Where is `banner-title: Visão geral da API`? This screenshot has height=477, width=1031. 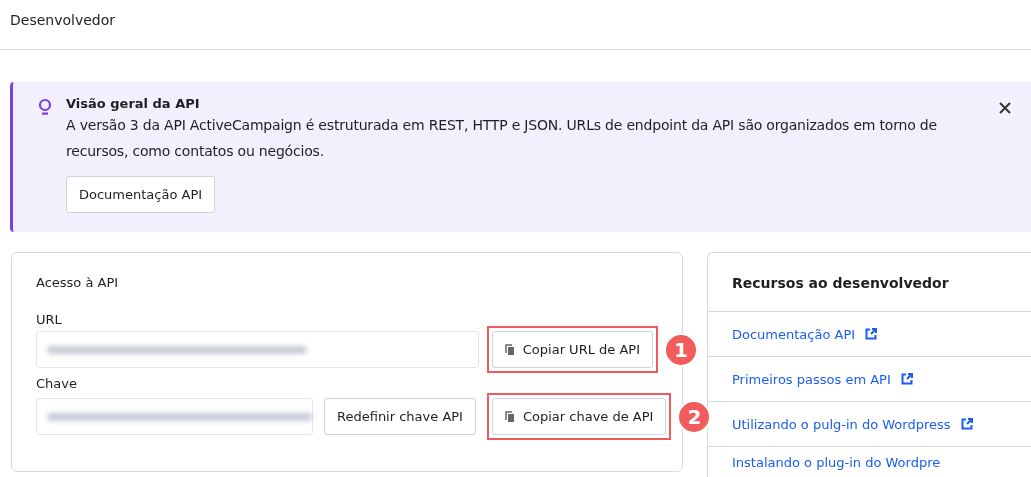
banner-title: Visão geral da API is located at coordinates (133, 103).